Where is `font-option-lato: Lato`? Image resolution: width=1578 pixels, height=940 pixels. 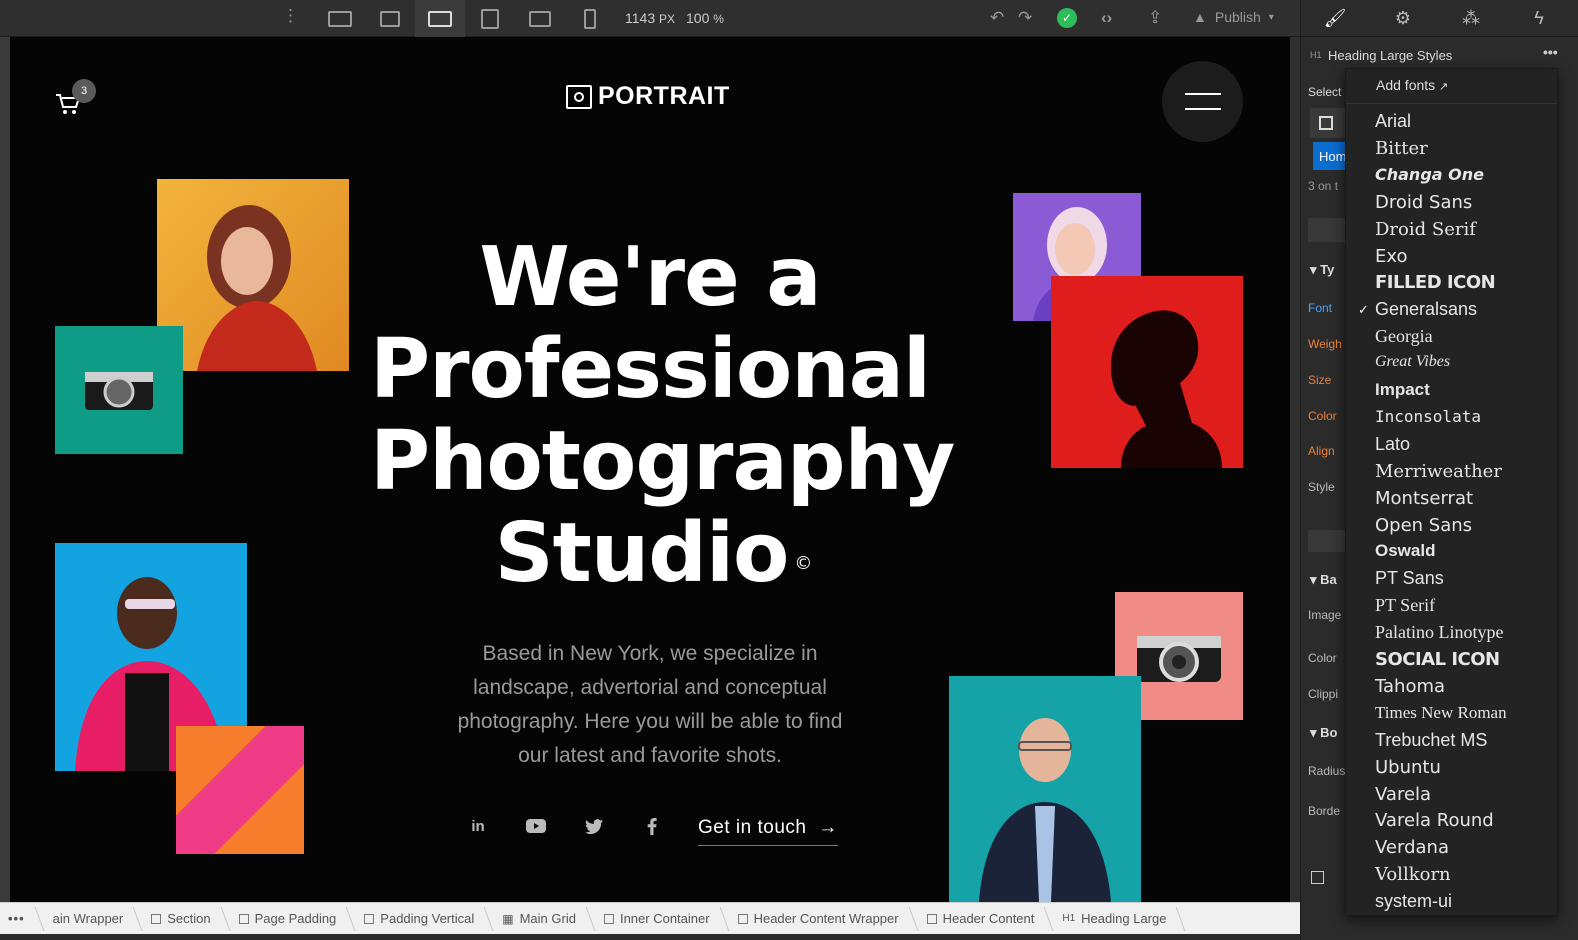 font-option-lato: Lato is located at coordinates (1392, 444).